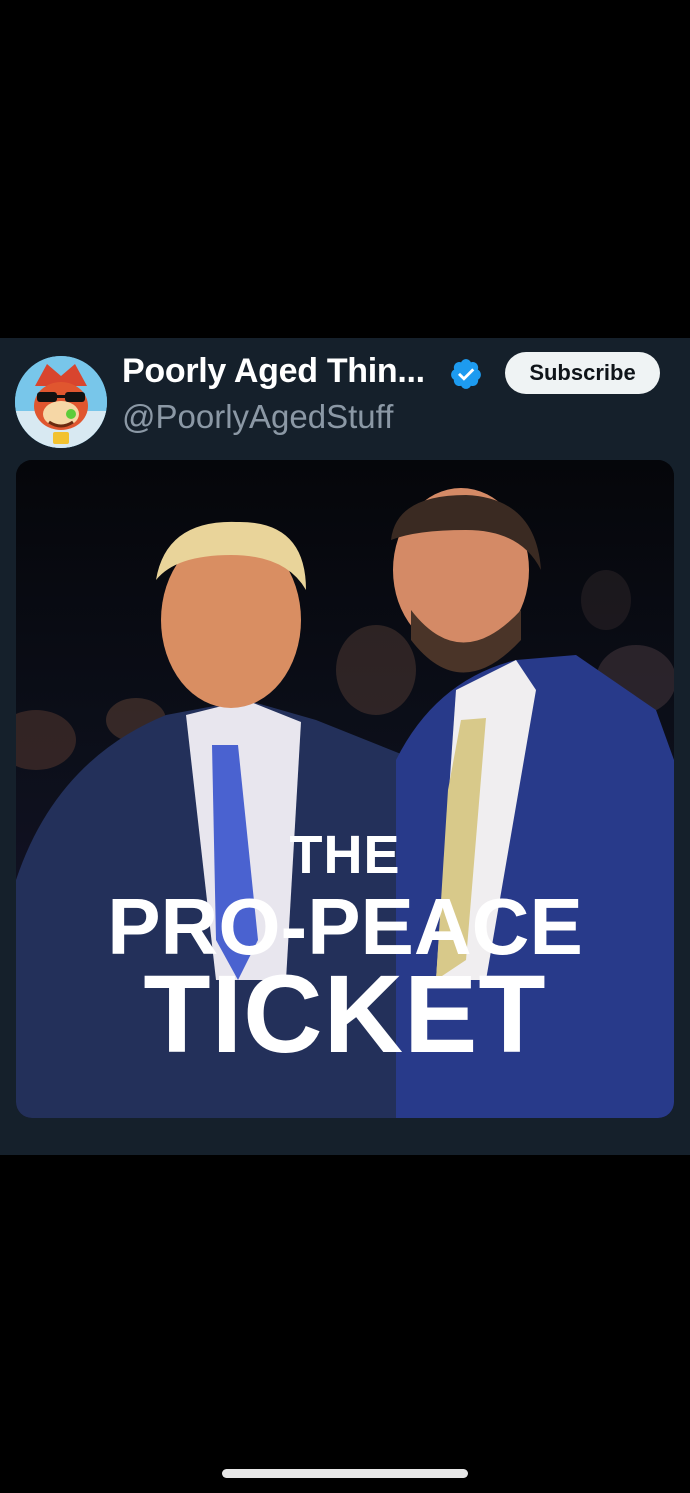  I want to click on subscribe-button: Subscribe, so click(582, 373).